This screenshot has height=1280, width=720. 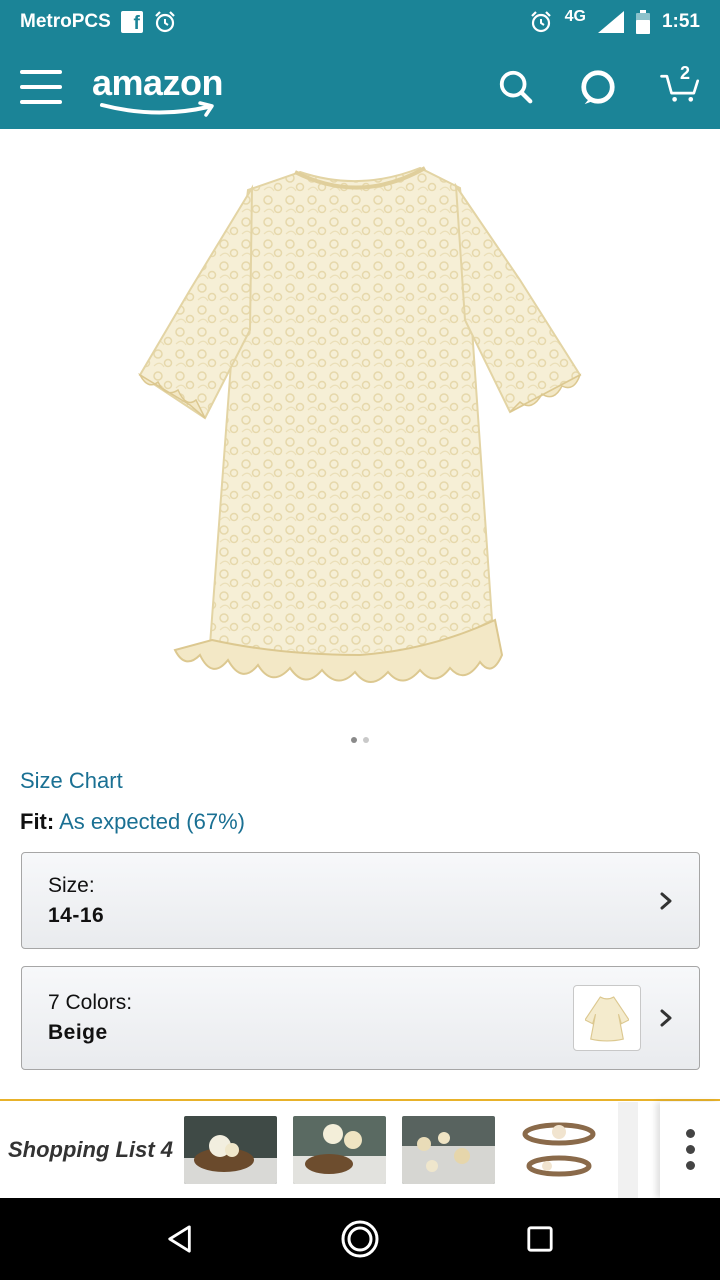 I want to click on size-selector: Size: 14-16, so click(x=360, y=900).